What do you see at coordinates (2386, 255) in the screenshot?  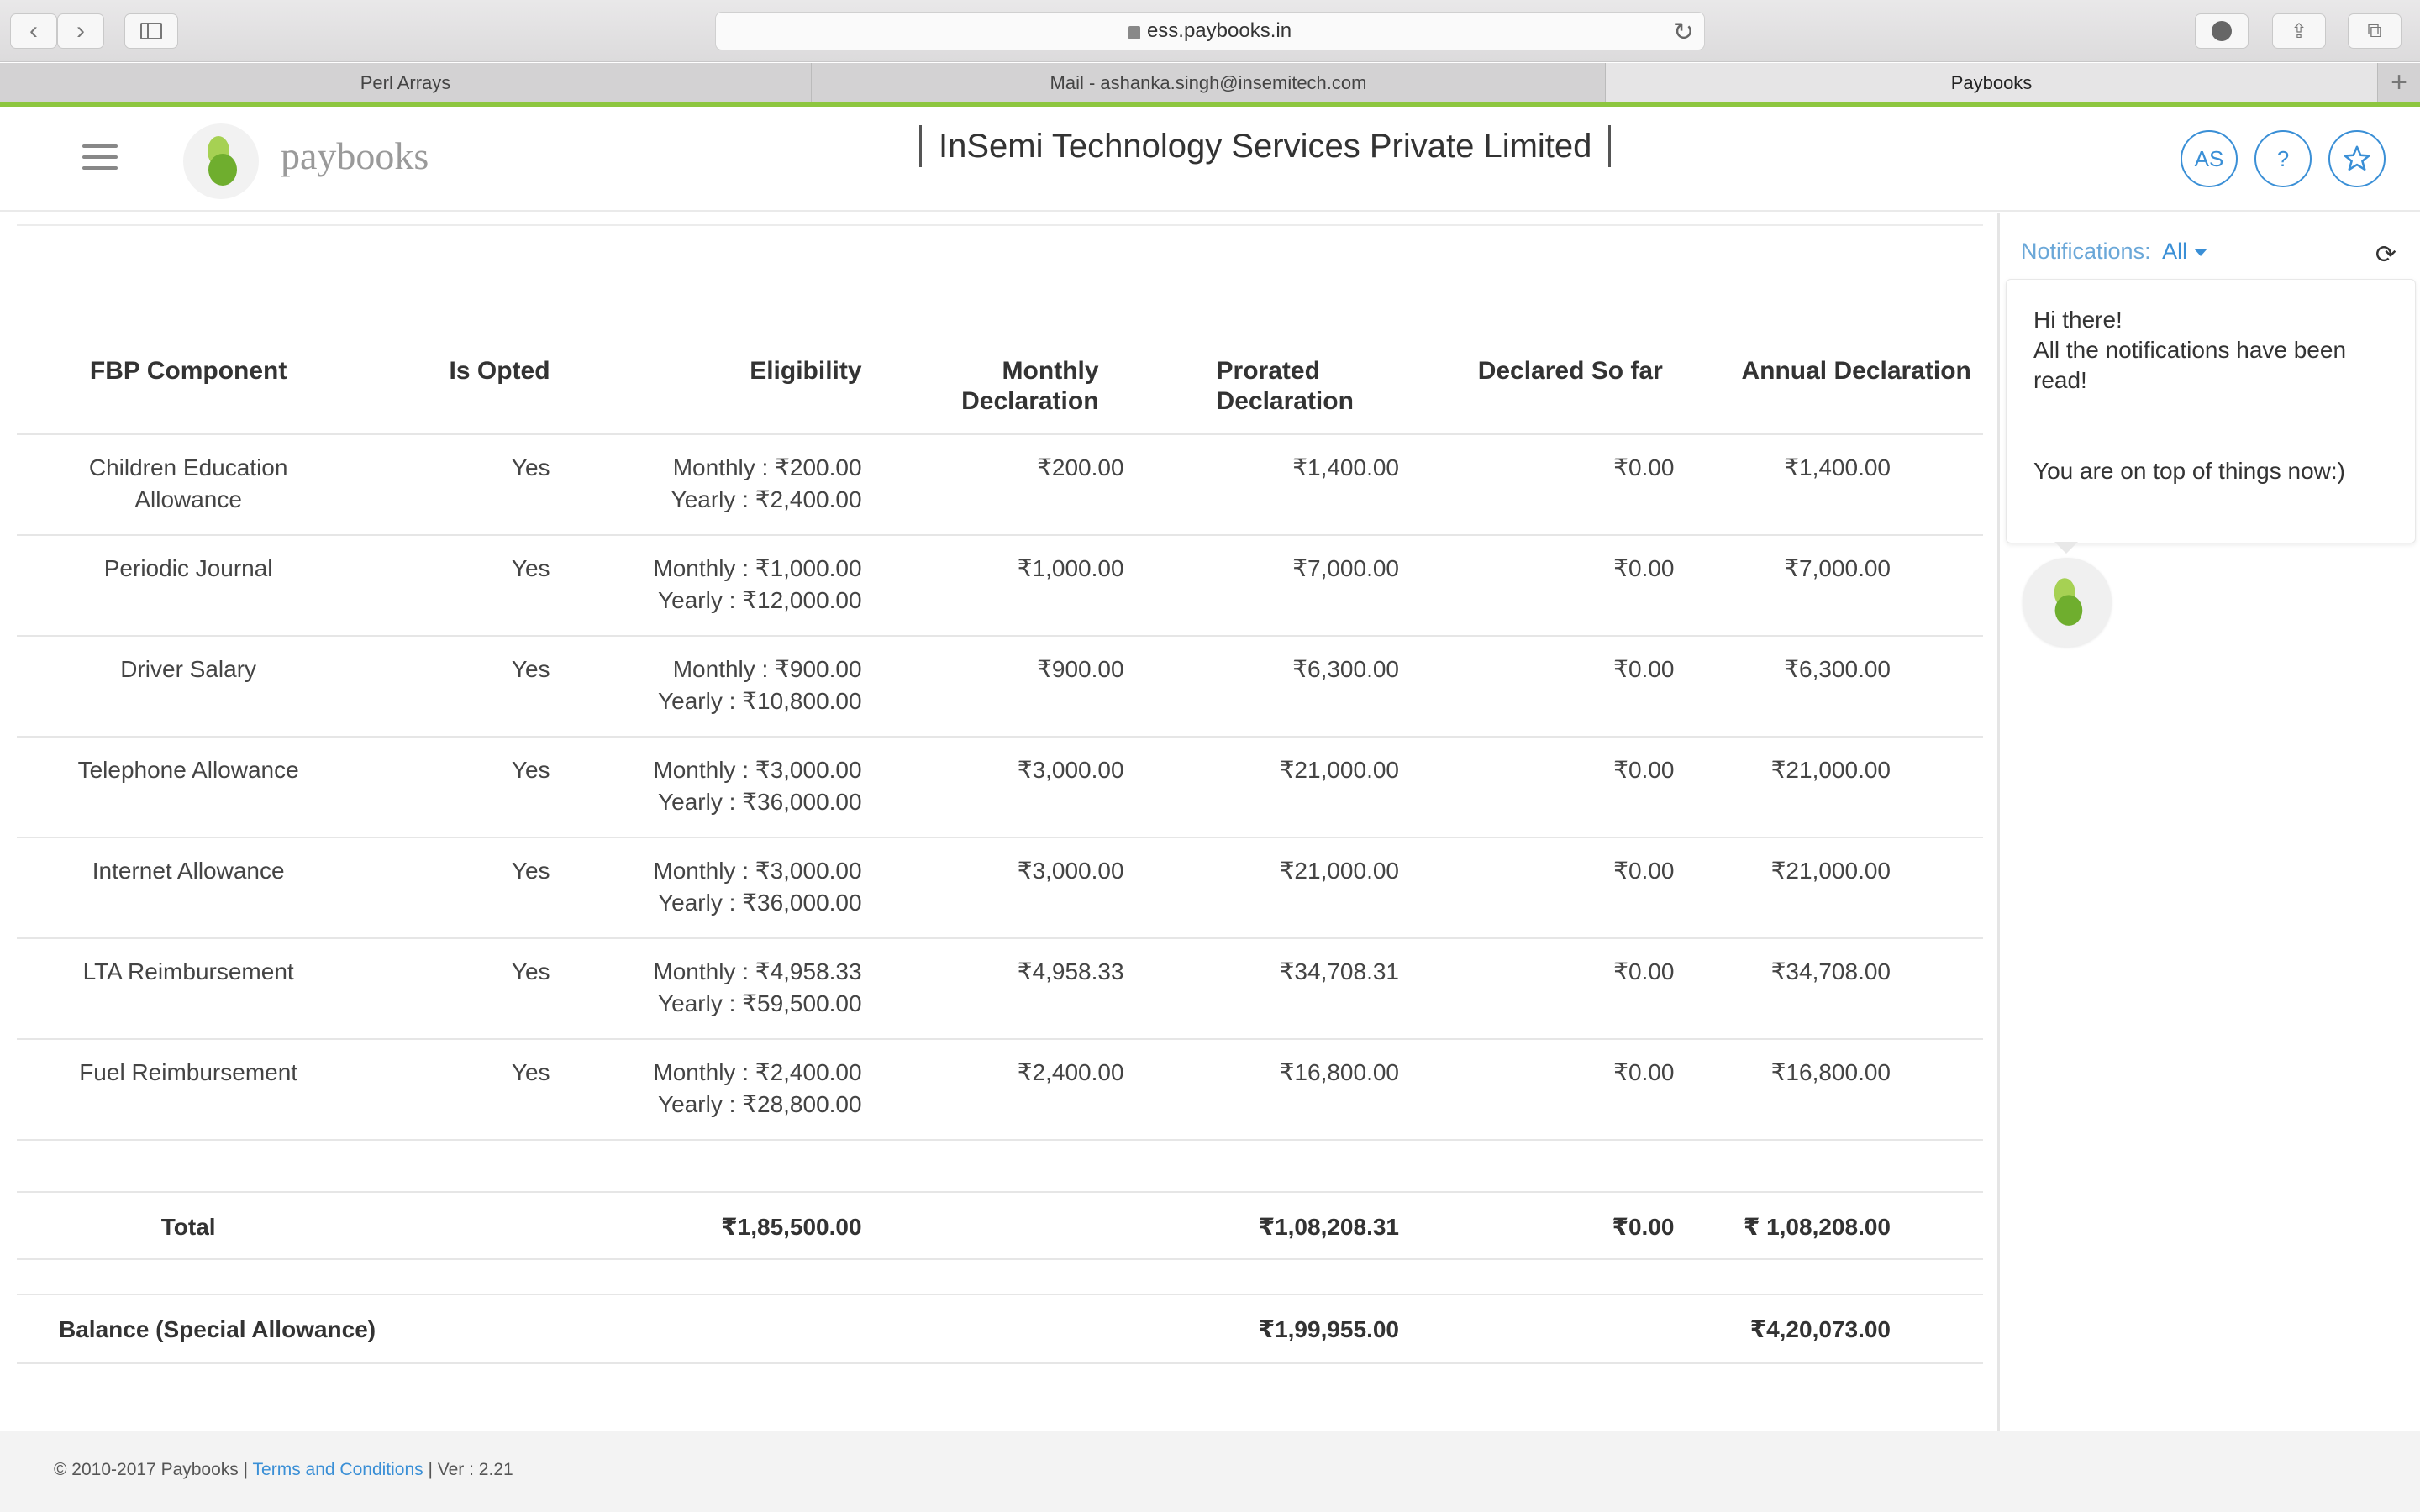 I see `refresh-icon: ⟳` at bounding box center [2386, 255].